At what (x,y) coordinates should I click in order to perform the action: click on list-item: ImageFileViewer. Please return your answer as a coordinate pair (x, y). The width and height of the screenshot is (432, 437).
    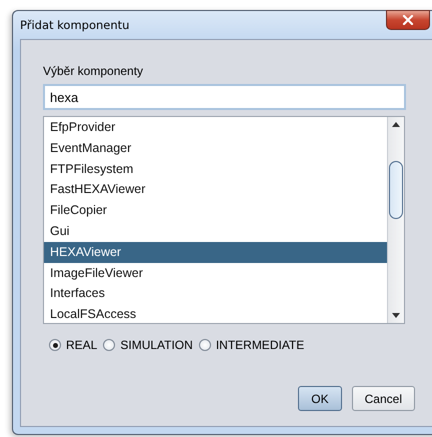
    Looking at the image, I should click on (215, 273).